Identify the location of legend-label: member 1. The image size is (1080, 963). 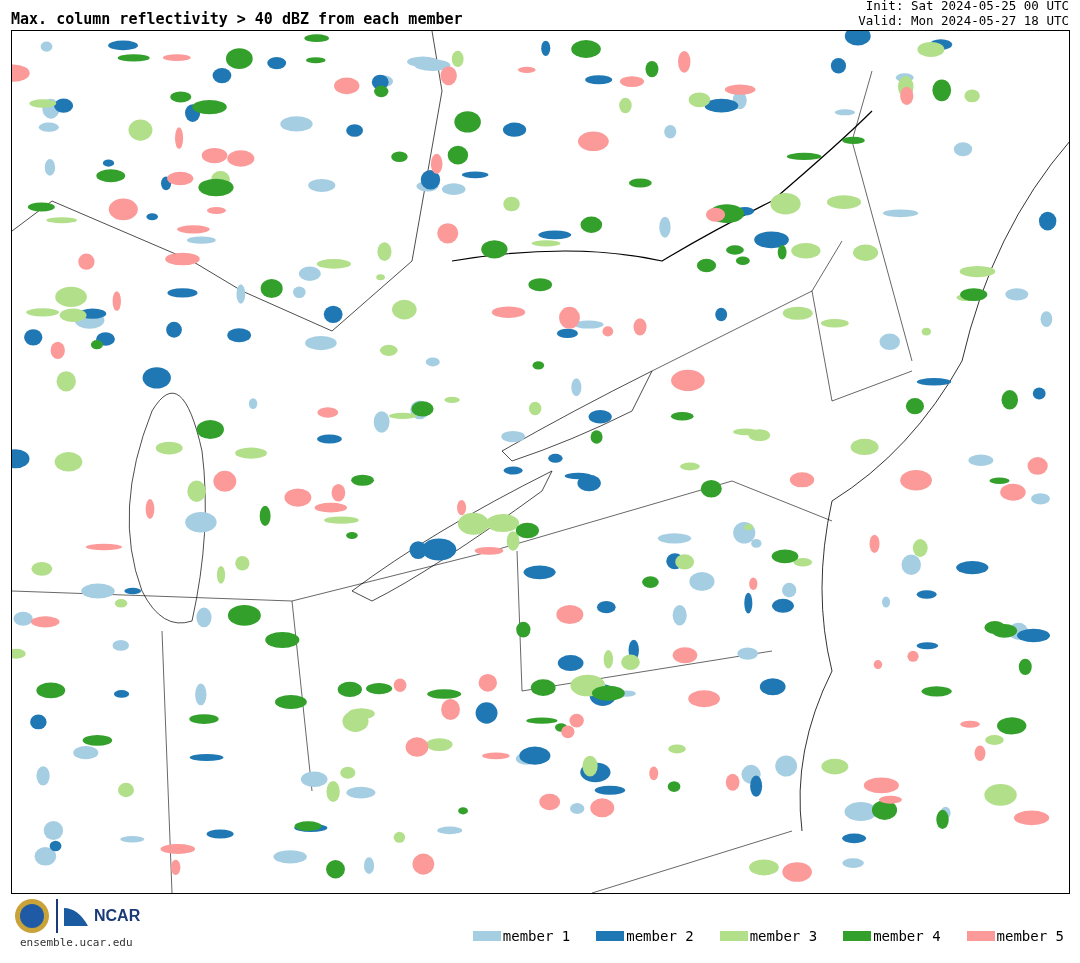
(536, 936).